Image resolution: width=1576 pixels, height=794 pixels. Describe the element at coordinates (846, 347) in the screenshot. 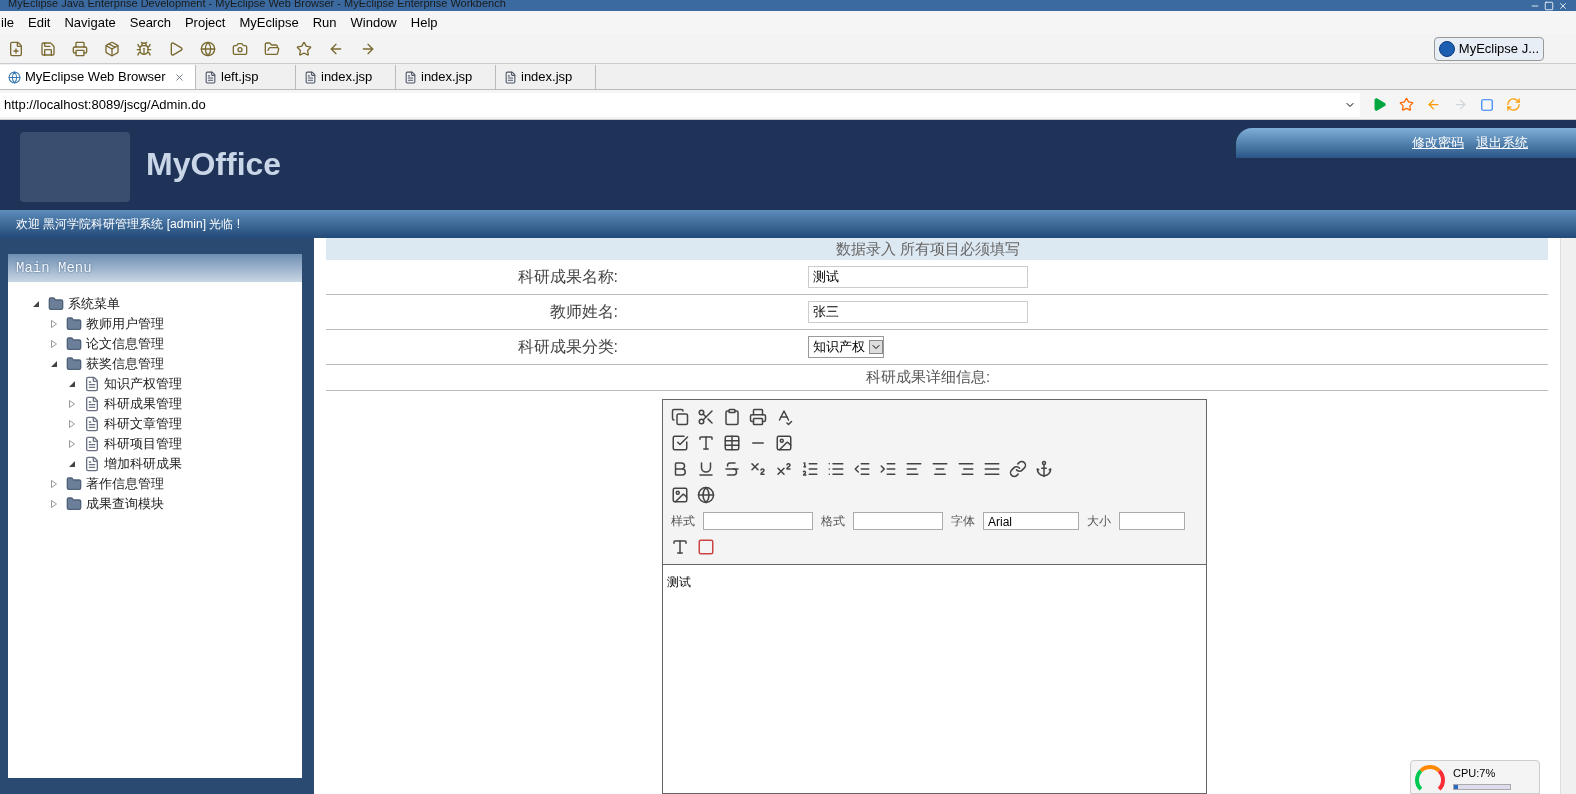

I see `category-select: 知识产权` at that location.